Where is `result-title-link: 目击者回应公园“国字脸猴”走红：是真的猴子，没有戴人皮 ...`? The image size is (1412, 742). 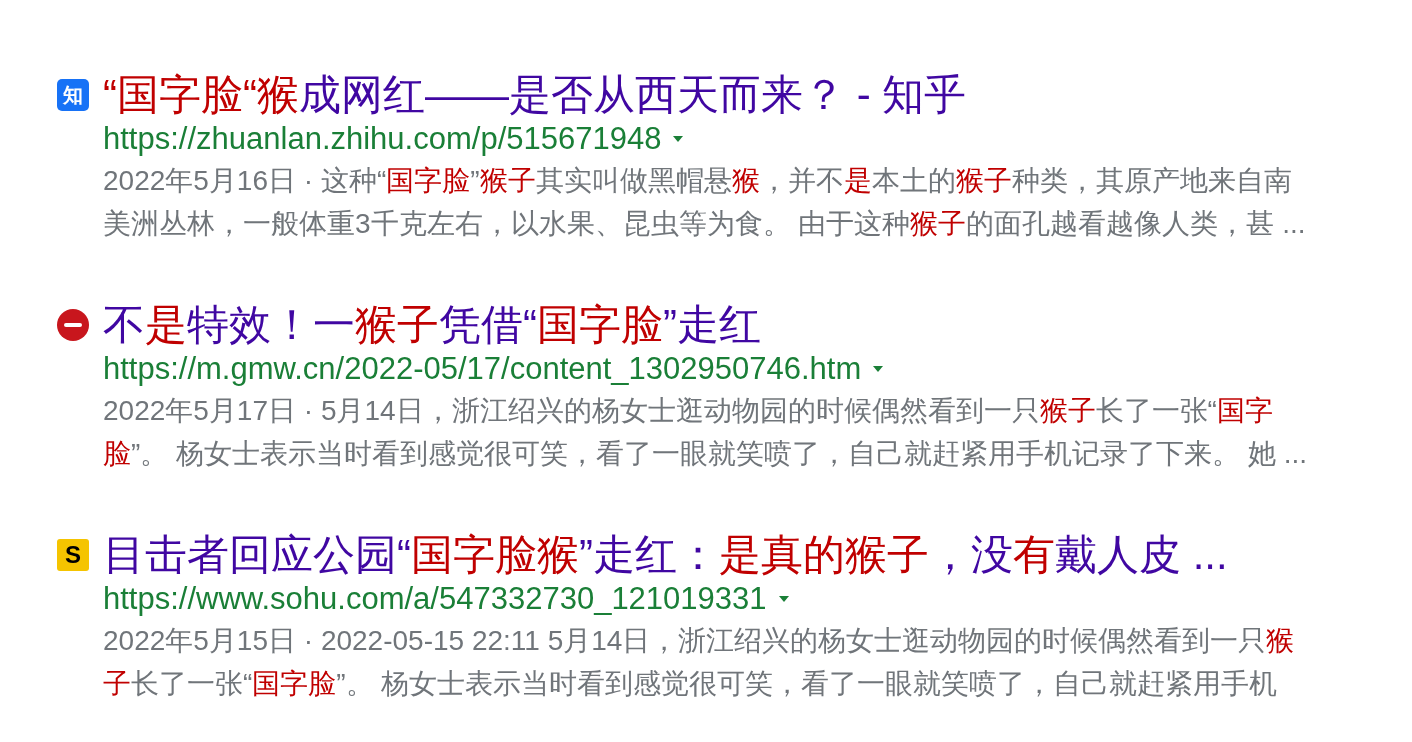 result-title-link: 目击者回应公园“国字脸猴”走红：是真的猴子，没有戴人皮 ... is located at coordinates (665, 555).